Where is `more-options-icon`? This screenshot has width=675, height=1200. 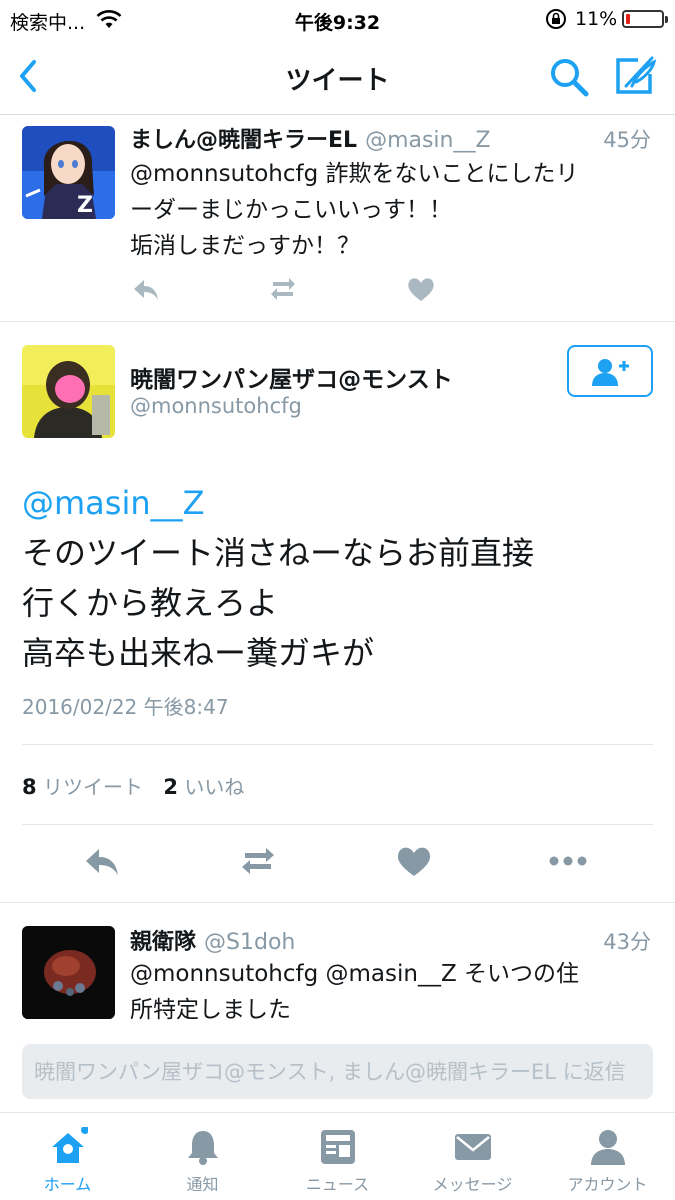 more-options-icon is located at coordinates (568, 861).